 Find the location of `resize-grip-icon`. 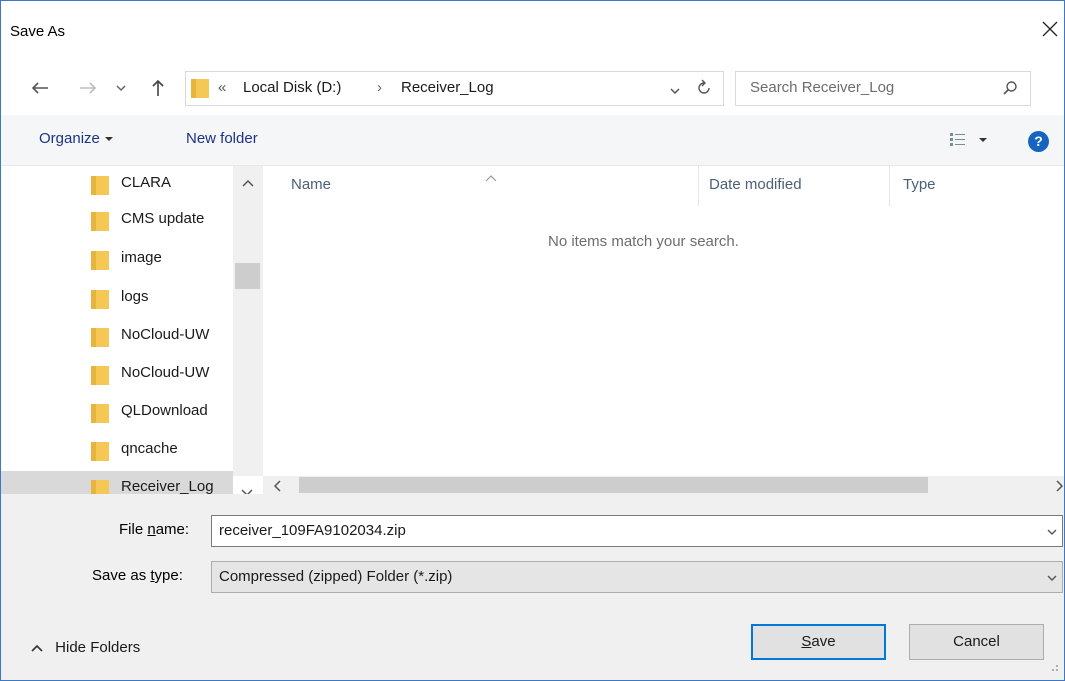

resize-grip-icon is located at coordinates (1053, 667).